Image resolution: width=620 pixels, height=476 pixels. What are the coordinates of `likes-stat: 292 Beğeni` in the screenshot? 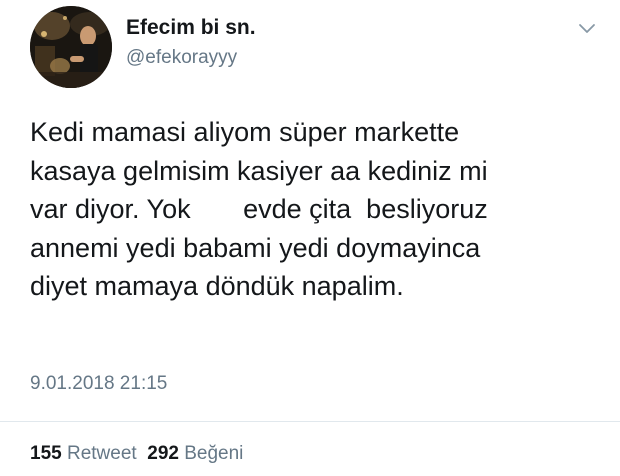 It's located at (195, 453).